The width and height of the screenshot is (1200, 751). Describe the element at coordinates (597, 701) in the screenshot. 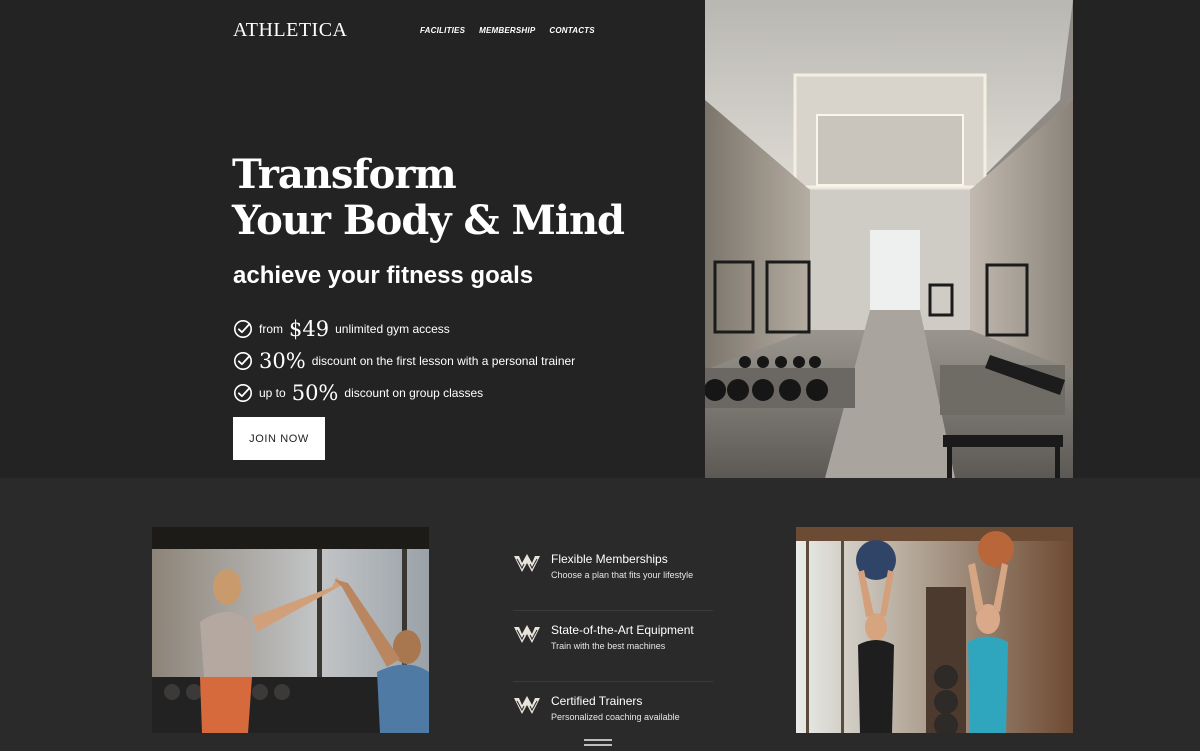

I see `feature-title: Certified Trainers` at that location.